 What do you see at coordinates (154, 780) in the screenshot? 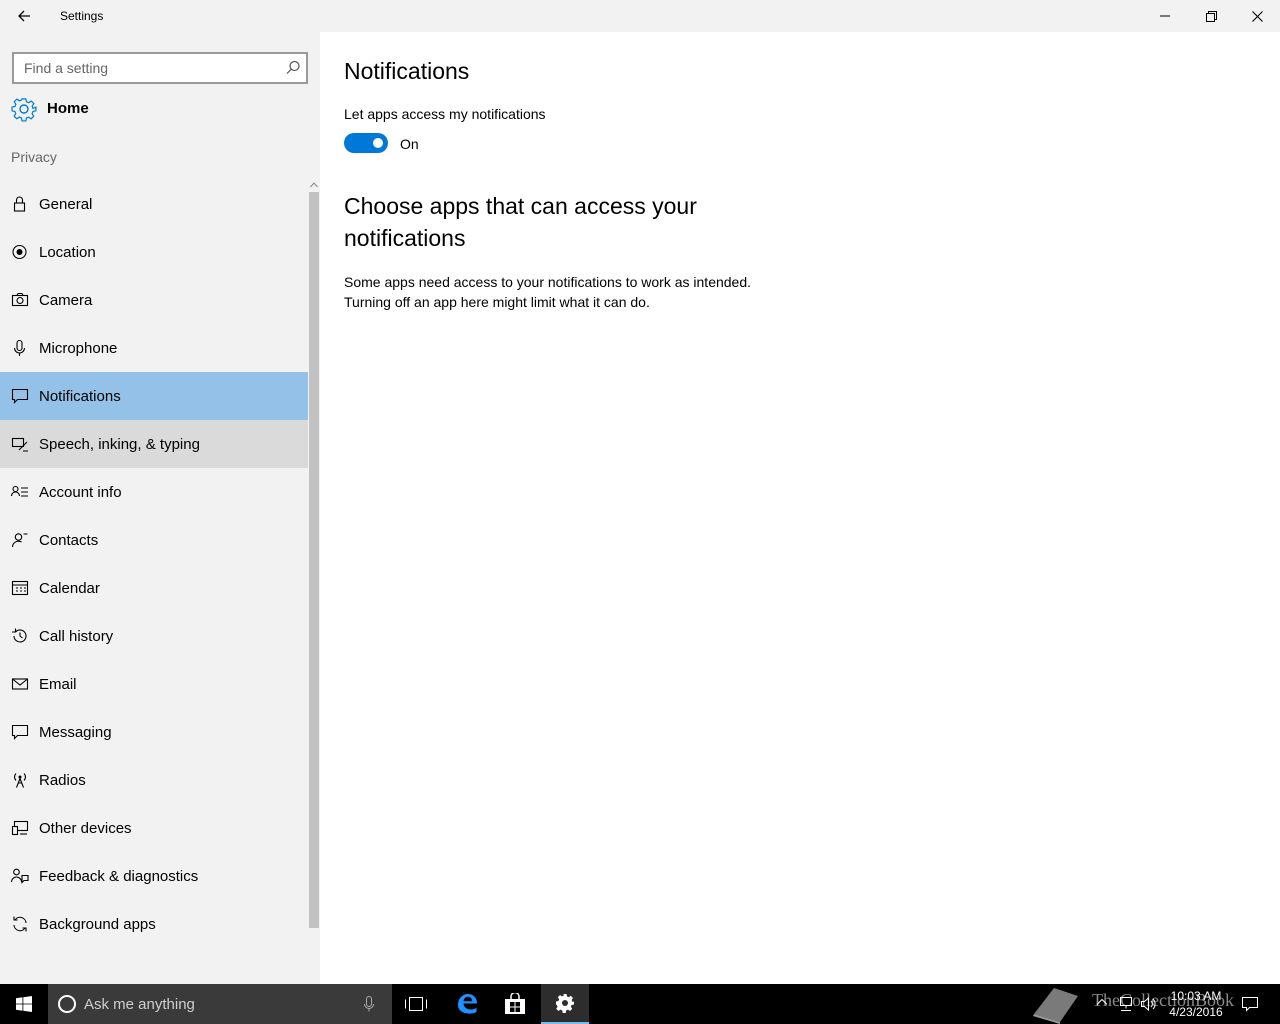
I see `sidebar-item-radios: Radios` at bounding box center [154, 780].